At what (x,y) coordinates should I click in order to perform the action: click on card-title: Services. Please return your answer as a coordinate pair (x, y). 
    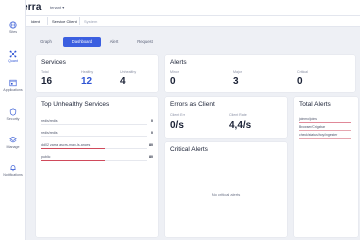
    Looking at the image, I should click on (53, 62).